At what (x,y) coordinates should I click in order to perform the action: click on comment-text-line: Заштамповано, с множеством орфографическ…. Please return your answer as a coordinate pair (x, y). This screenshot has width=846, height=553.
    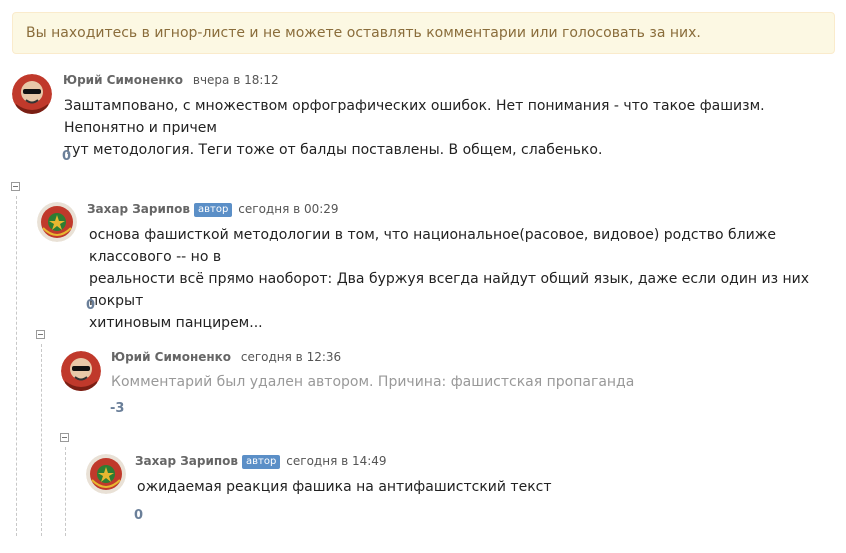
    Looking at the image, I should click on (414, 117).